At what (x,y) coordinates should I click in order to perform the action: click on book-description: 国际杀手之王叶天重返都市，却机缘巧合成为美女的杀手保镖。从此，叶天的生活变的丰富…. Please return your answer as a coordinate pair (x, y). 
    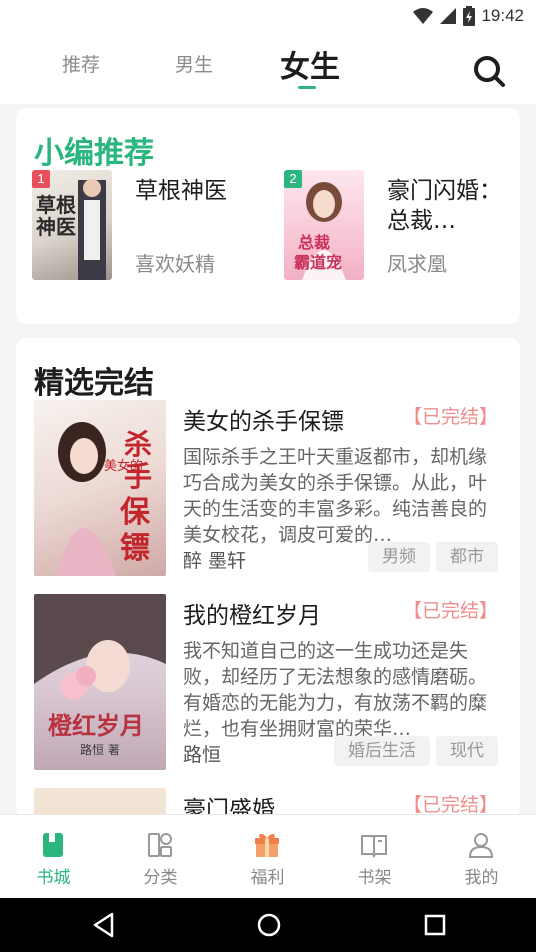
    Looking at the image, I should click on (335, 496).